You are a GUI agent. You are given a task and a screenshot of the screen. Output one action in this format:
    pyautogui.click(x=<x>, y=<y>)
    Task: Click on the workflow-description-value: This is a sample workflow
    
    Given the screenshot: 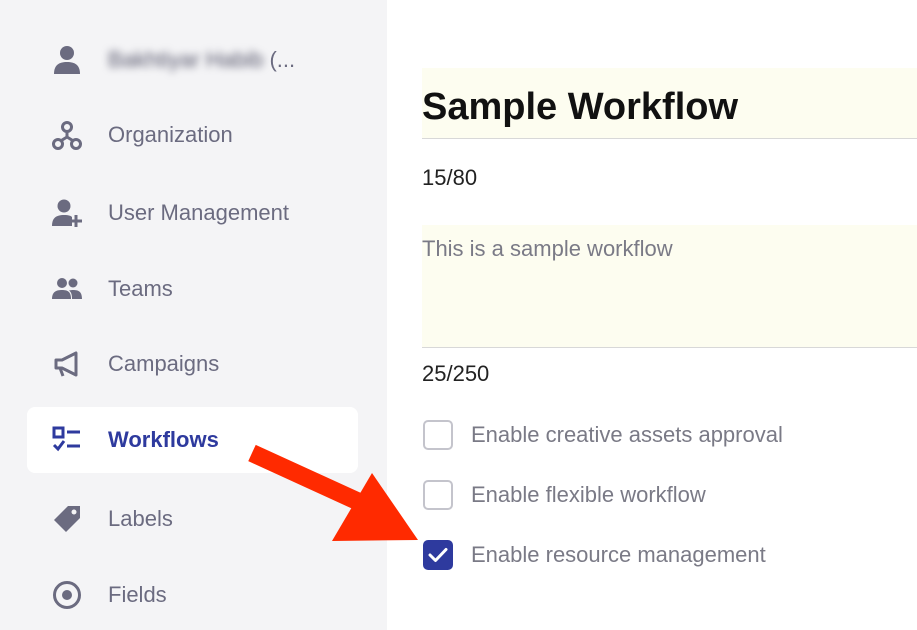 What is the action you would take?
    pyautogui.click(x=547, y=248)
    